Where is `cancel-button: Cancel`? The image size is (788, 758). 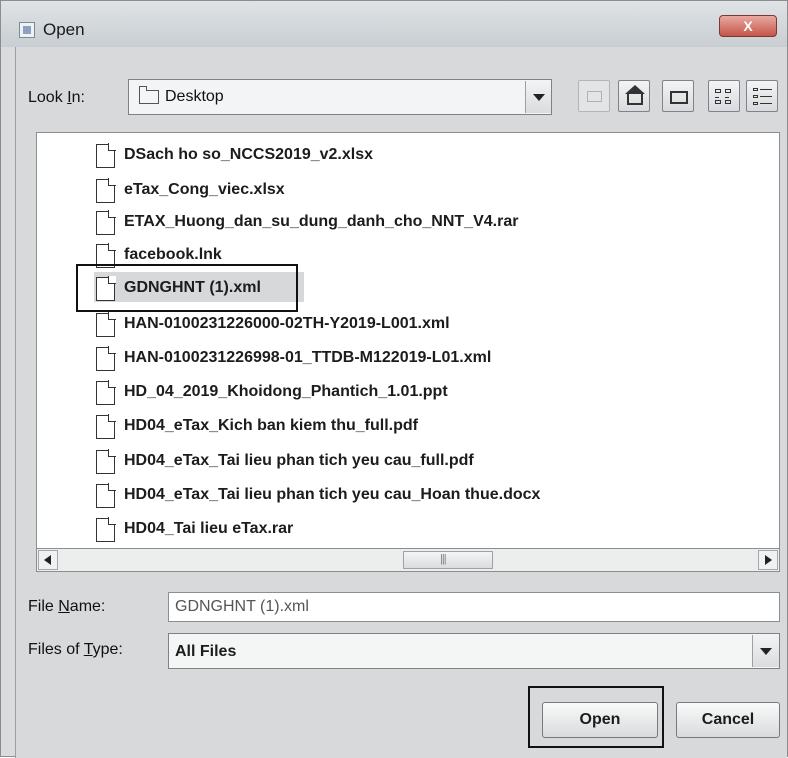
cancel-button: Cancel is located at coordinates (728, 720).